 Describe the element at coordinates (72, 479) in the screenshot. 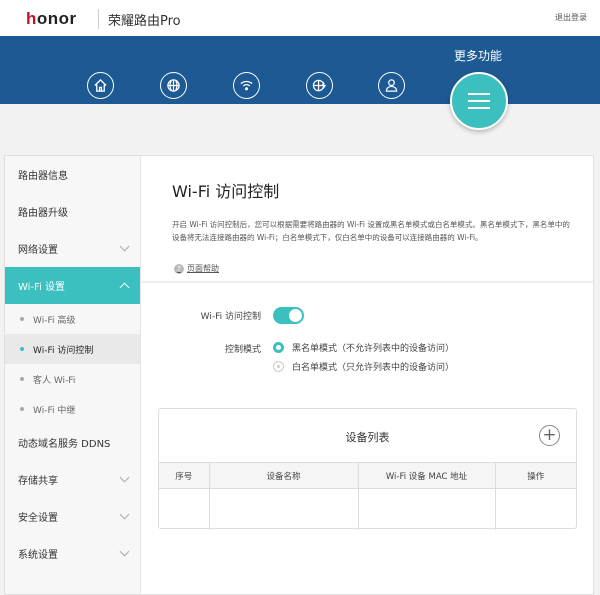

I see `sidebar-item-storage: 存储共享` at that location.